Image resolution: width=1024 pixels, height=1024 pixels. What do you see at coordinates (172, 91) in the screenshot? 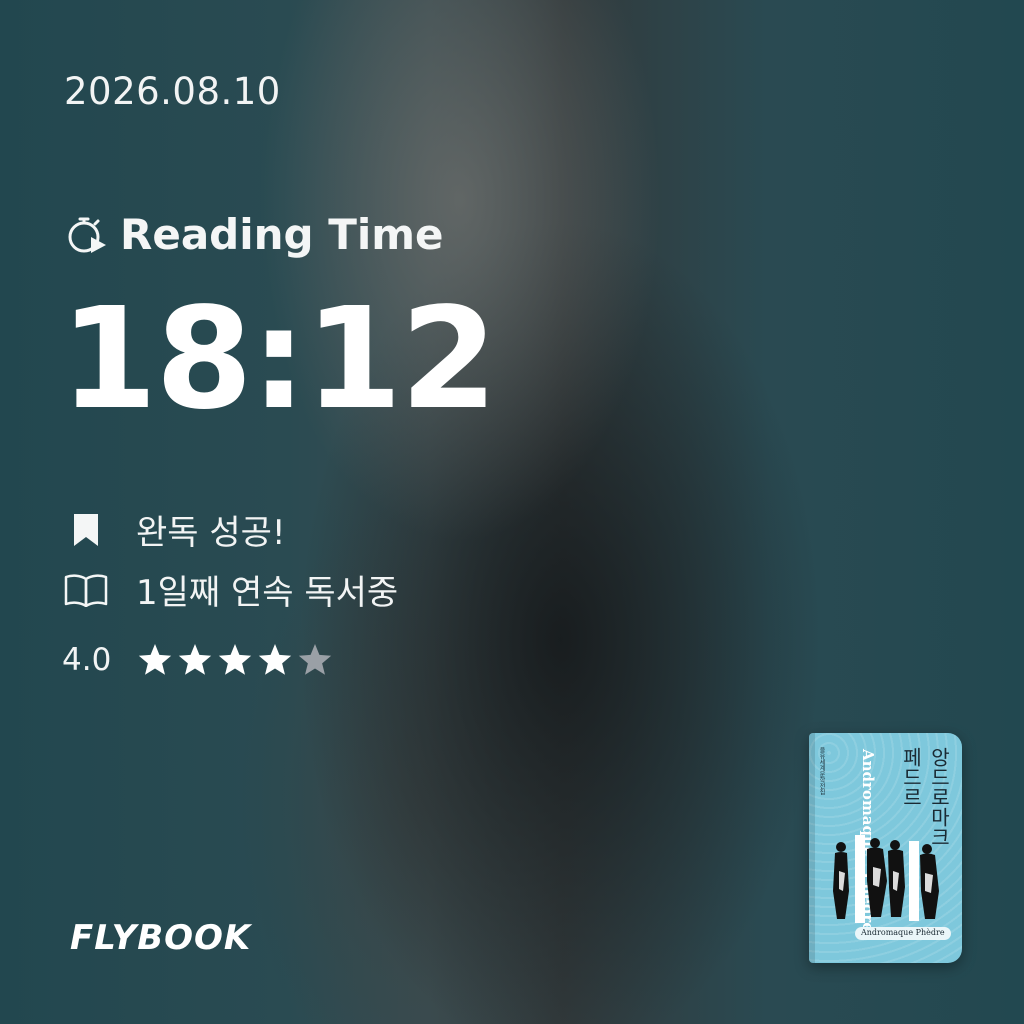
I see `reading-date: 2026.08.10` at bounding box center [172, 91].